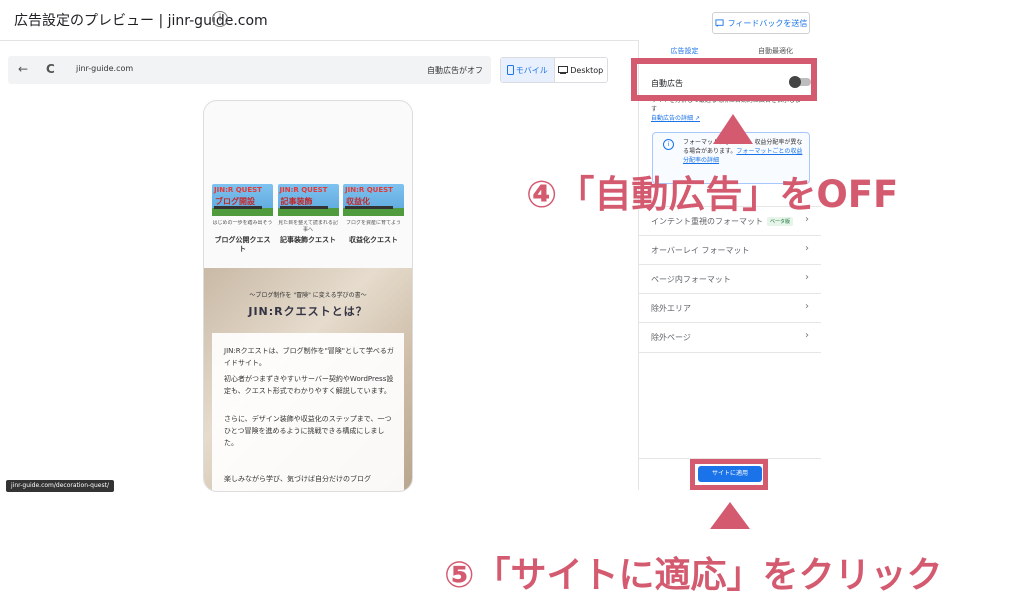  Describe the element at coordinates (724, 79) in the screenshot. I see `highlight-auto-ads` at that location.